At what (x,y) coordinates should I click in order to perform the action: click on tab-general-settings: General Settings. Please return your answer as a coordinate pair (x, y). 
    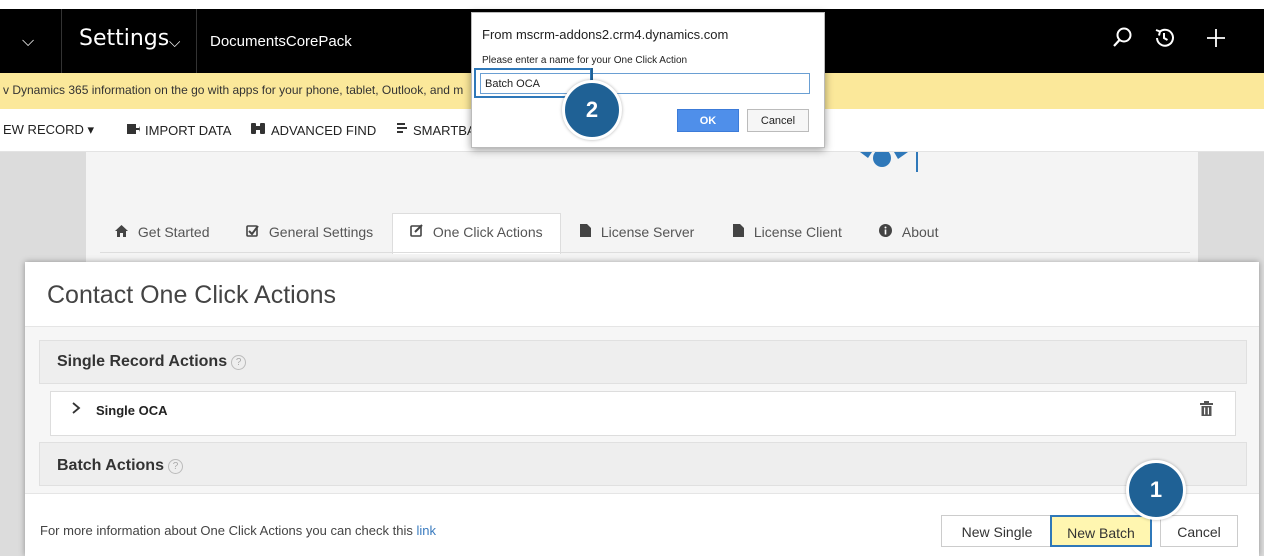
    Looking at the image, I should click on (309, 232).